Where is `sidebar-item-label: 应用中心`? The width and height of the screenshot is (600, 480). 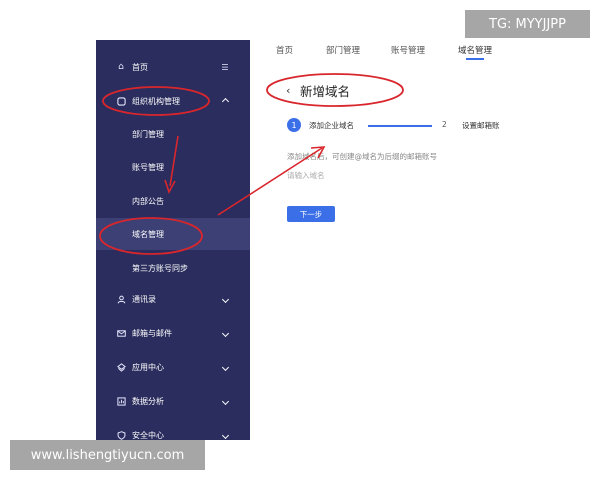
sidebar-item-label: 应用中心 is located at coordinates (148, 367).